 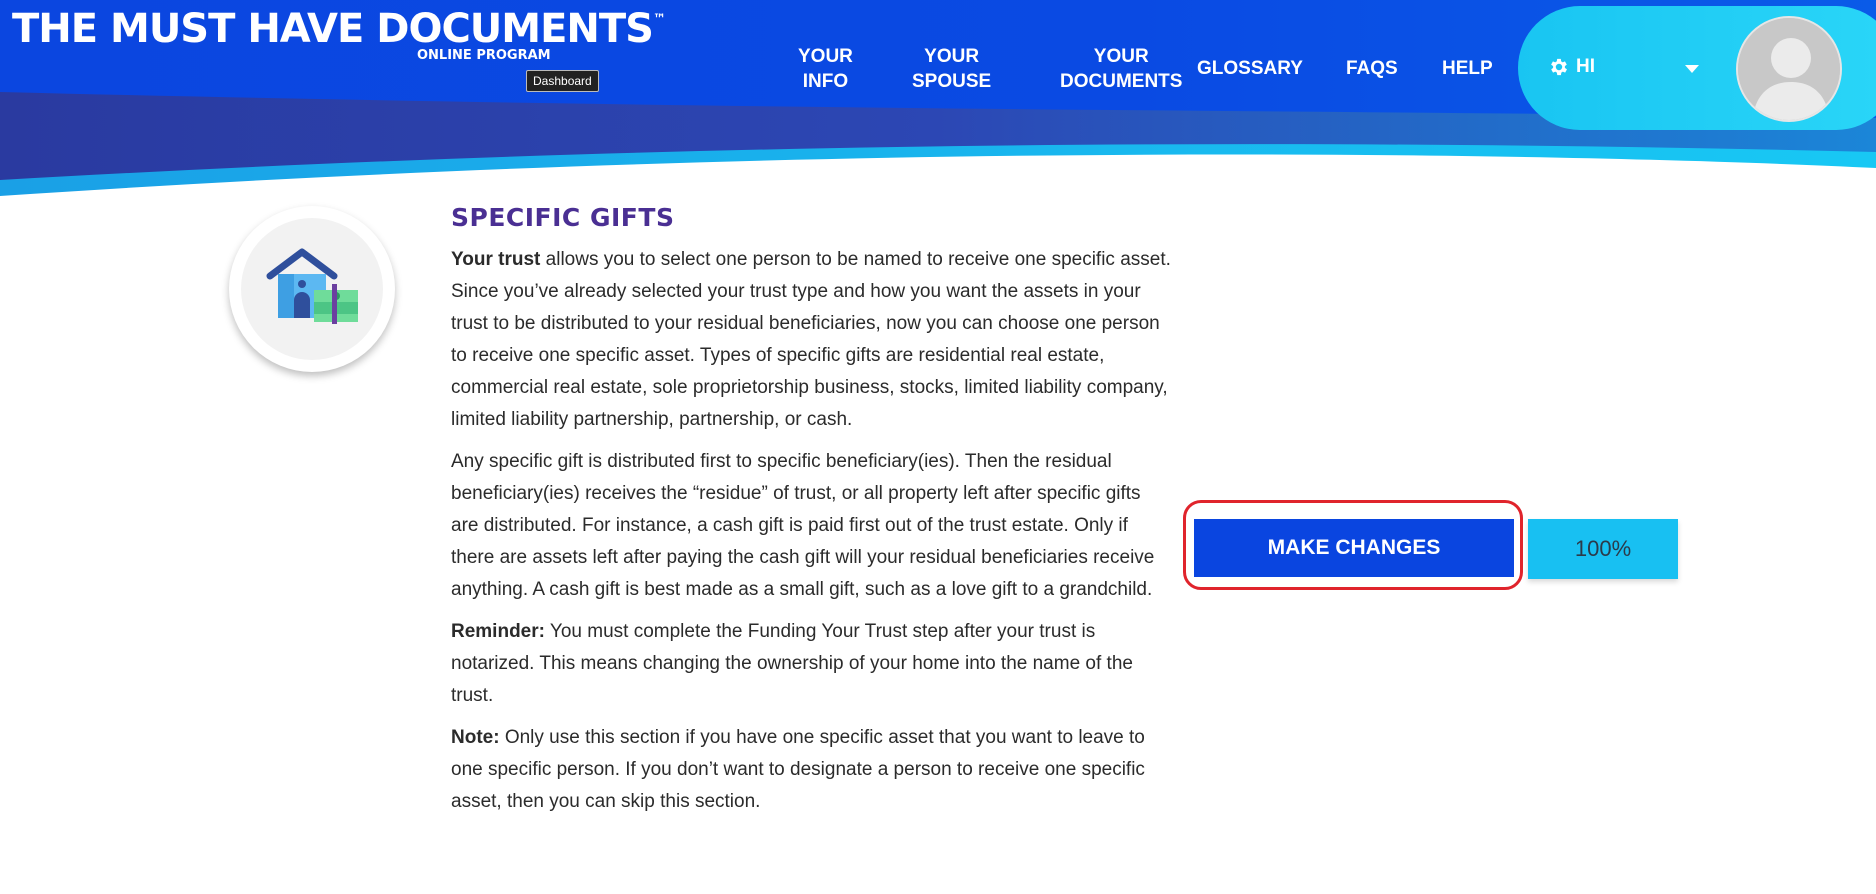 I want to click on make-changes-button: MAKE CHANGES, so click(x=1354, y=548).